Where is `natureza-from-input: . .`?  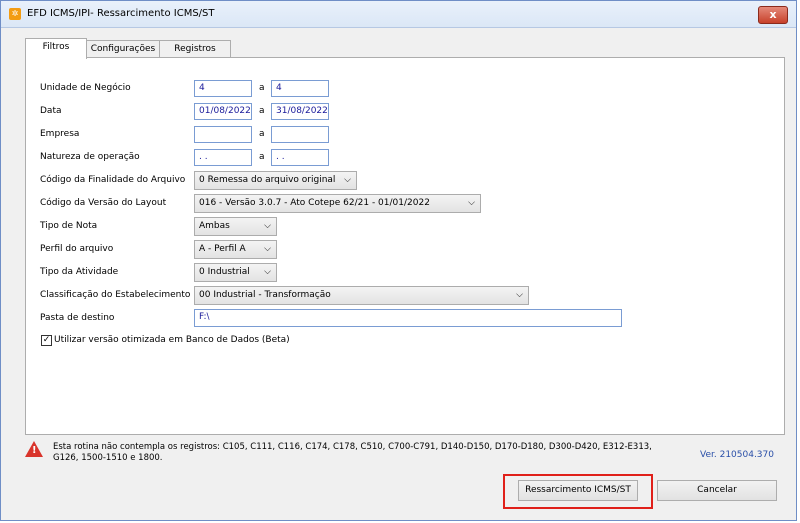 natureza-from-input: . . is located at coordinates (223, 157).